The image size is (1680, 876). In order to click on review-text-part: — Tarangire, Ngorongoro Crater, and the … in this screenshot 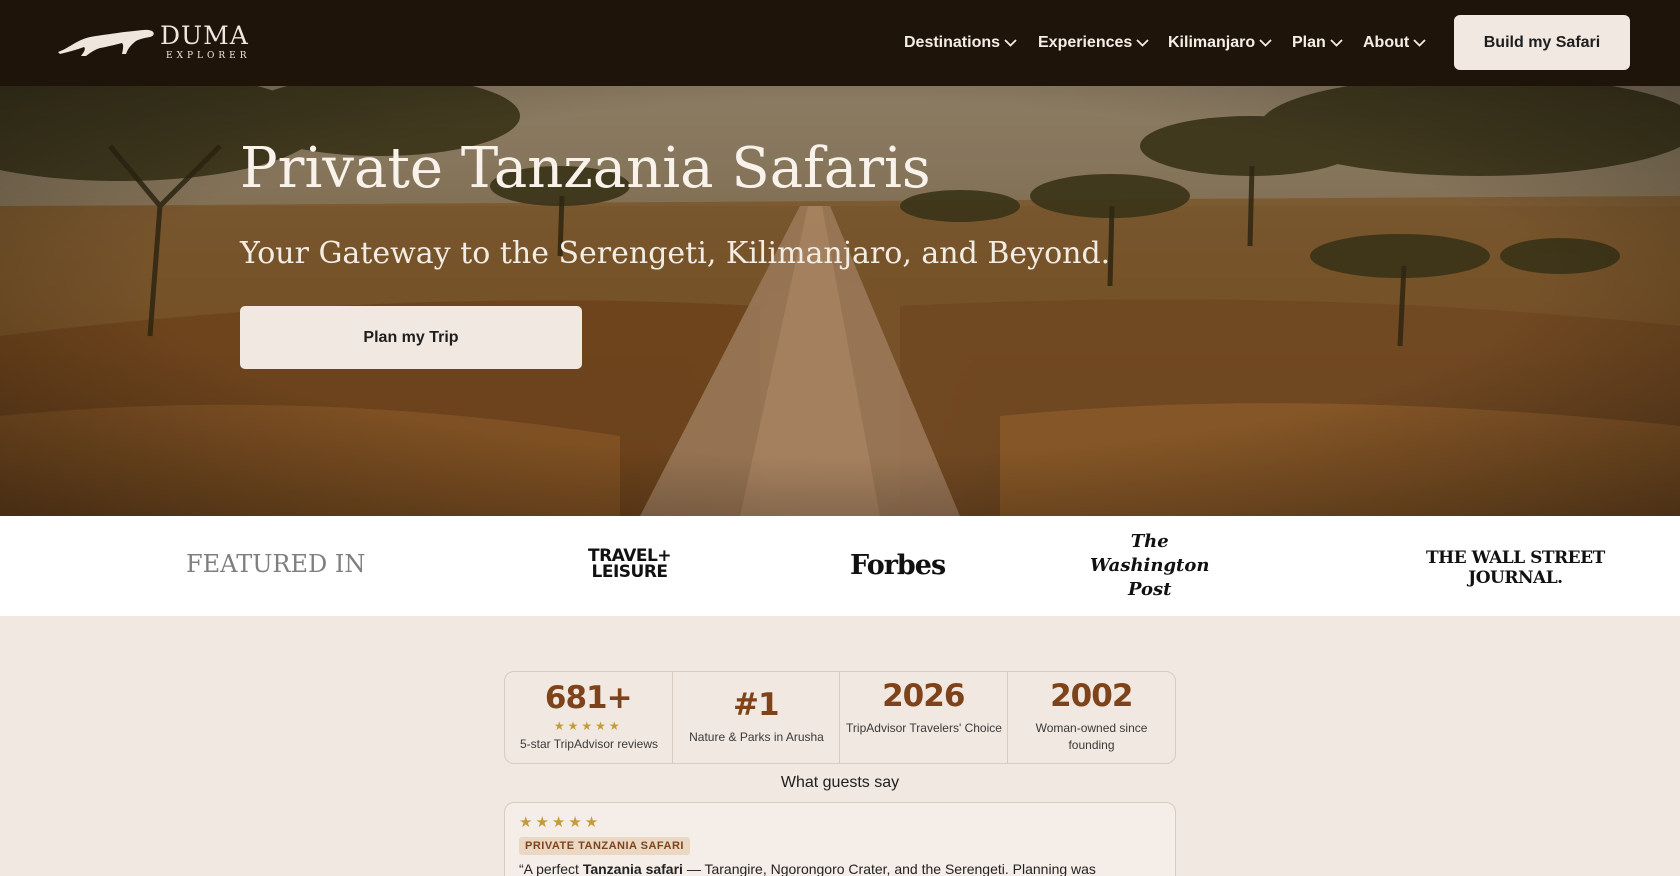, I will do `click(889, 868)`.